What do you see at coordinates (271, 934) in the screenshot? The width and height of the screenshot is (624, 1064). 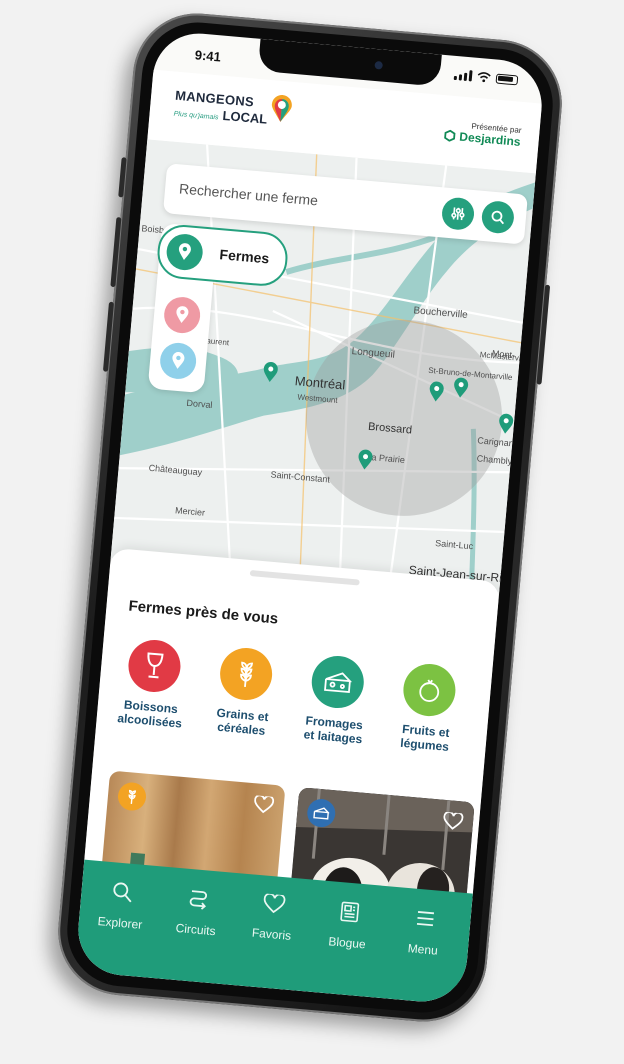 I see `tab-label: Favoris` at bounding box center [271, 934].